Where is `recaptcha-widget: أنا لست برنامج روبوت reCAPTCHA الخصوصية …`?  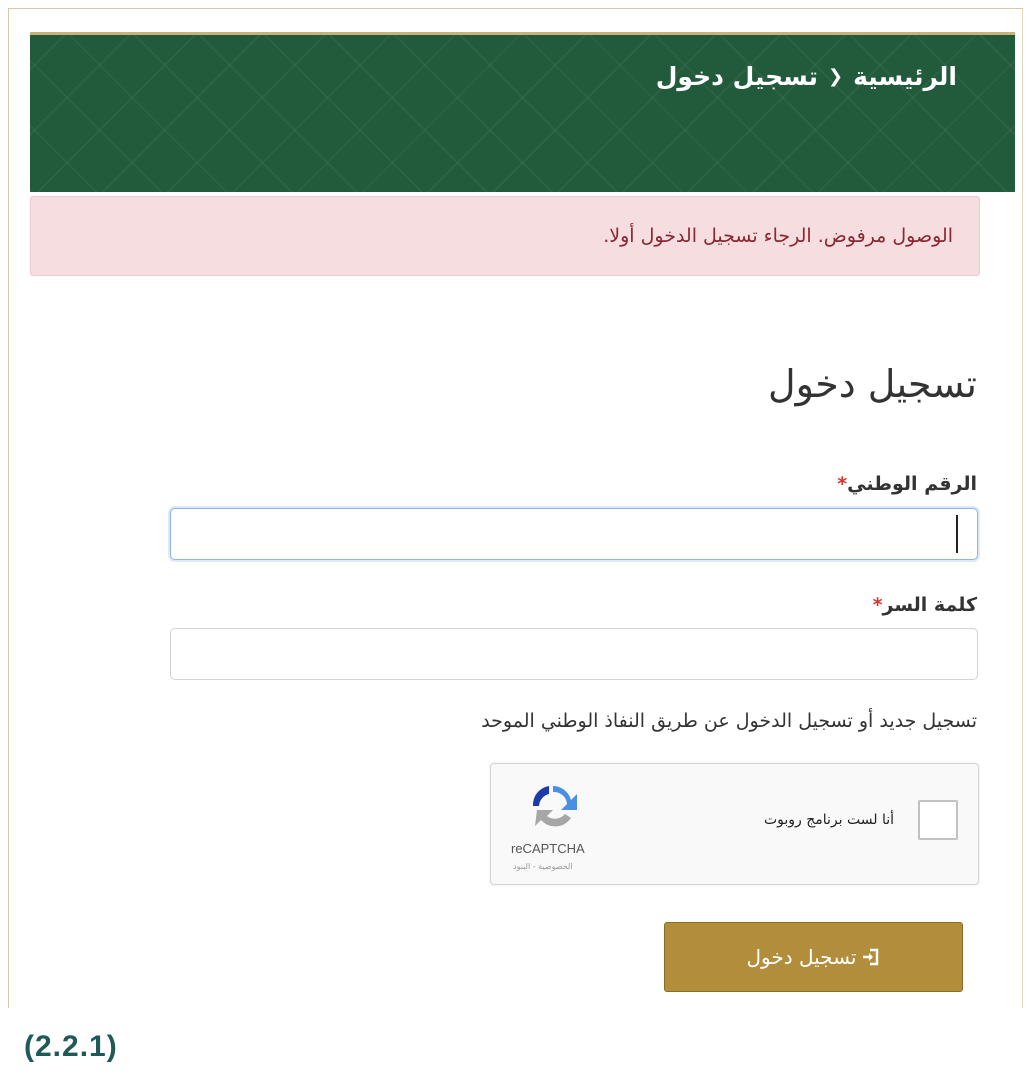
recaptcha-widget: أنا لست برنامج روبوت reCAPTCHA الخصوصية … is located at coordinates (734, 824).